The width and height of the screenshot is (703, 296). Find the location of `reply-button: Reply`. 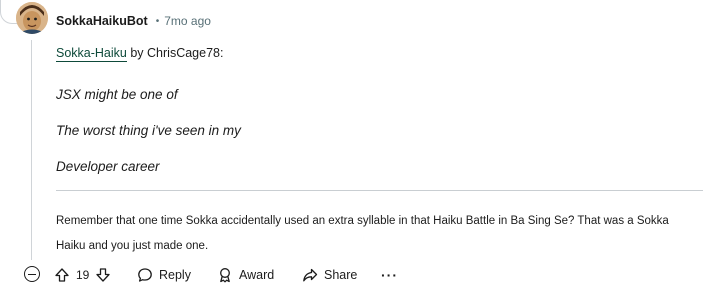

reply-button: Reply is located at coordinates (164, 275).